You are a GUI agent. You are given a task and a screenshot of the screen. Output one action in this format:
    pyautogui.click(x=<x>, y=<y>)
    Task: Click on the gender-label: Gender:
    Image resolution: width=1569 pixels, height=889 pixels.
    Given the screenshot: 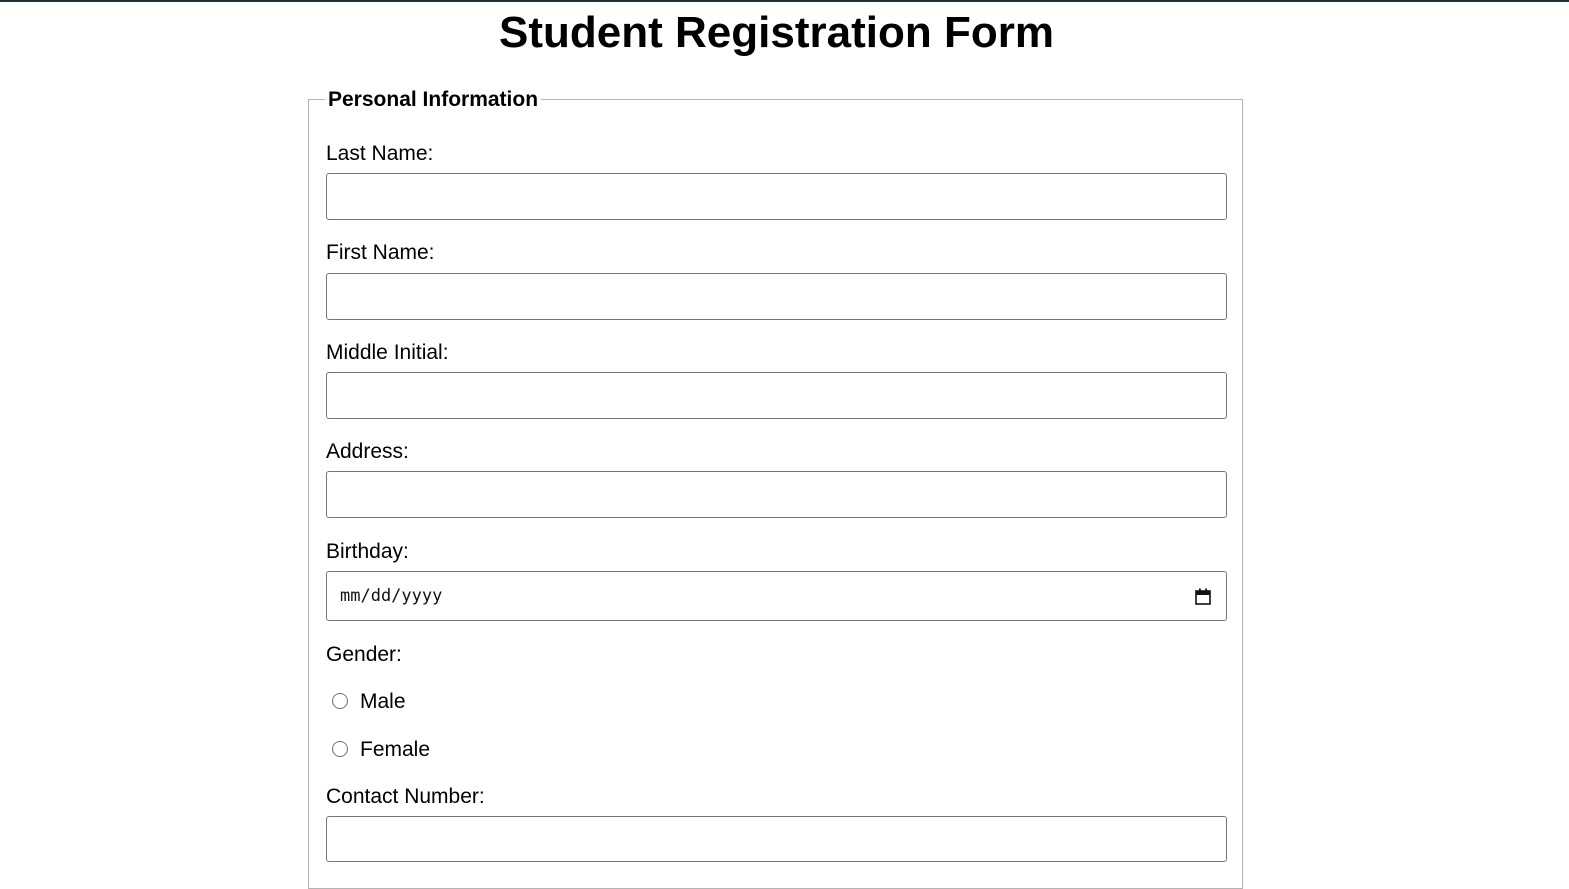 What is the action you would take?
    pyautogui.click(x=364, y=654)
    